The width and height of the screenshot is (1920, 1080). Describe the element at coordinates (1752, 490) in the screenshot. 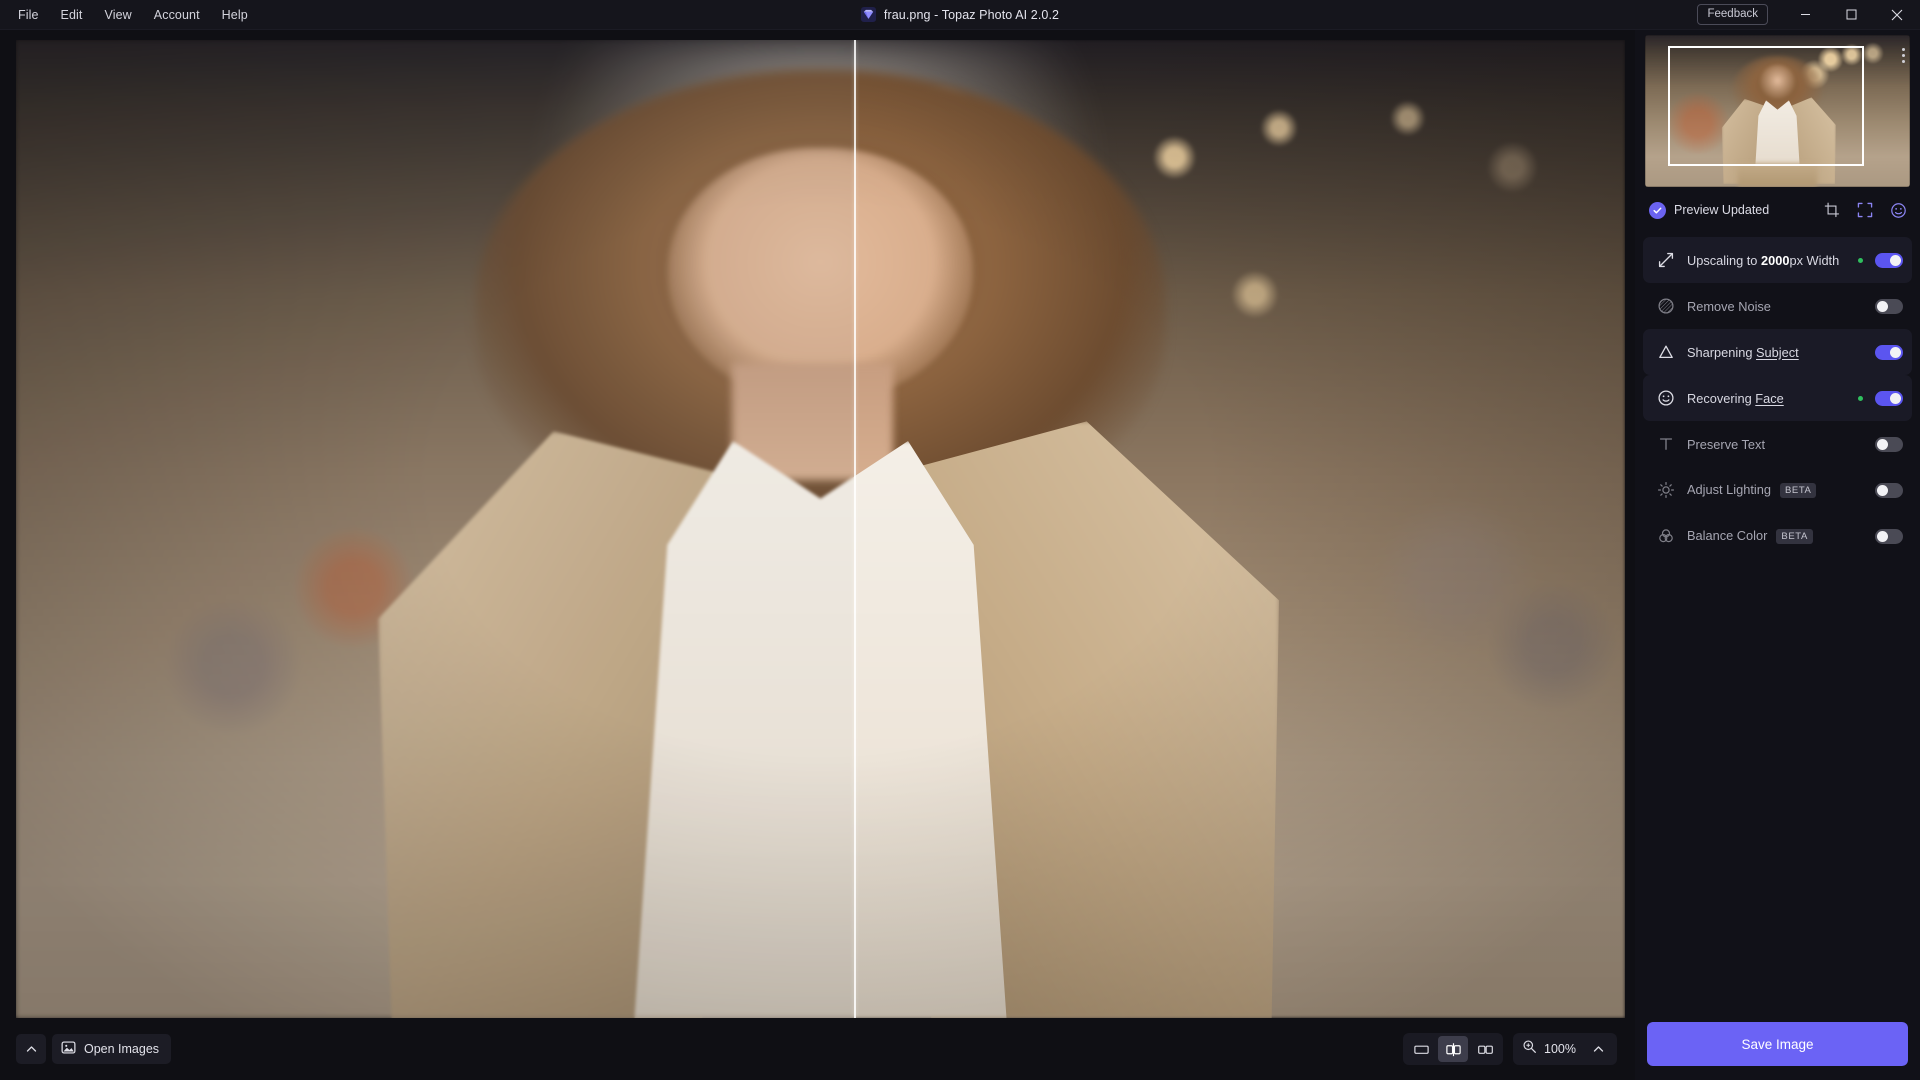

I see `setting-label-adjust-lighting: Adjust Lighting BETA` at that location.